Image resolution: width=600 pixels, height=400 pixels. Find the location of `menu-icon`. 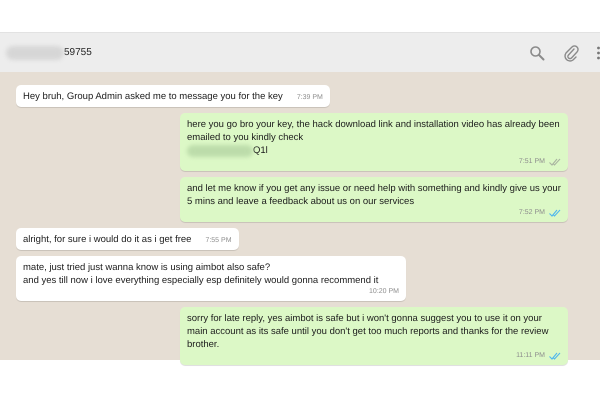

menu-icon is located at coordinates (598, 53).